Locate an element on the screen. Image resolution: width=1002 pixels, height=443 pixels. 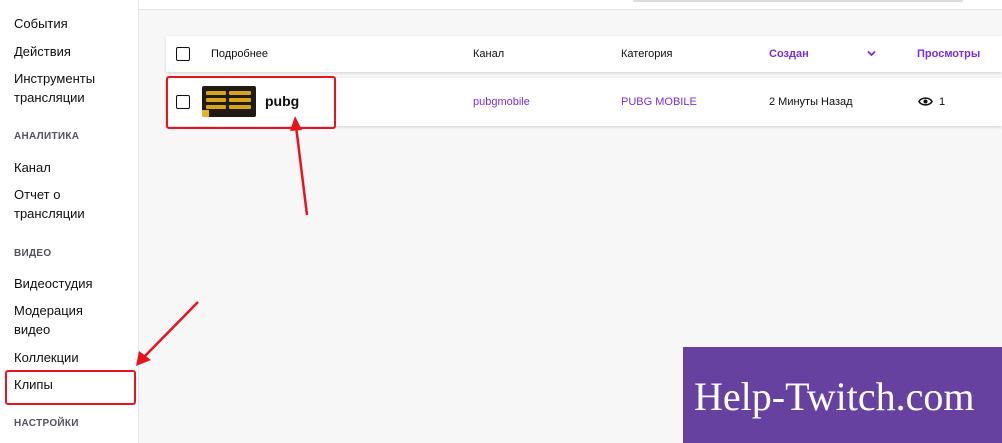
sidebar-item-label: Инструменты is located at coordinates (55, 78).